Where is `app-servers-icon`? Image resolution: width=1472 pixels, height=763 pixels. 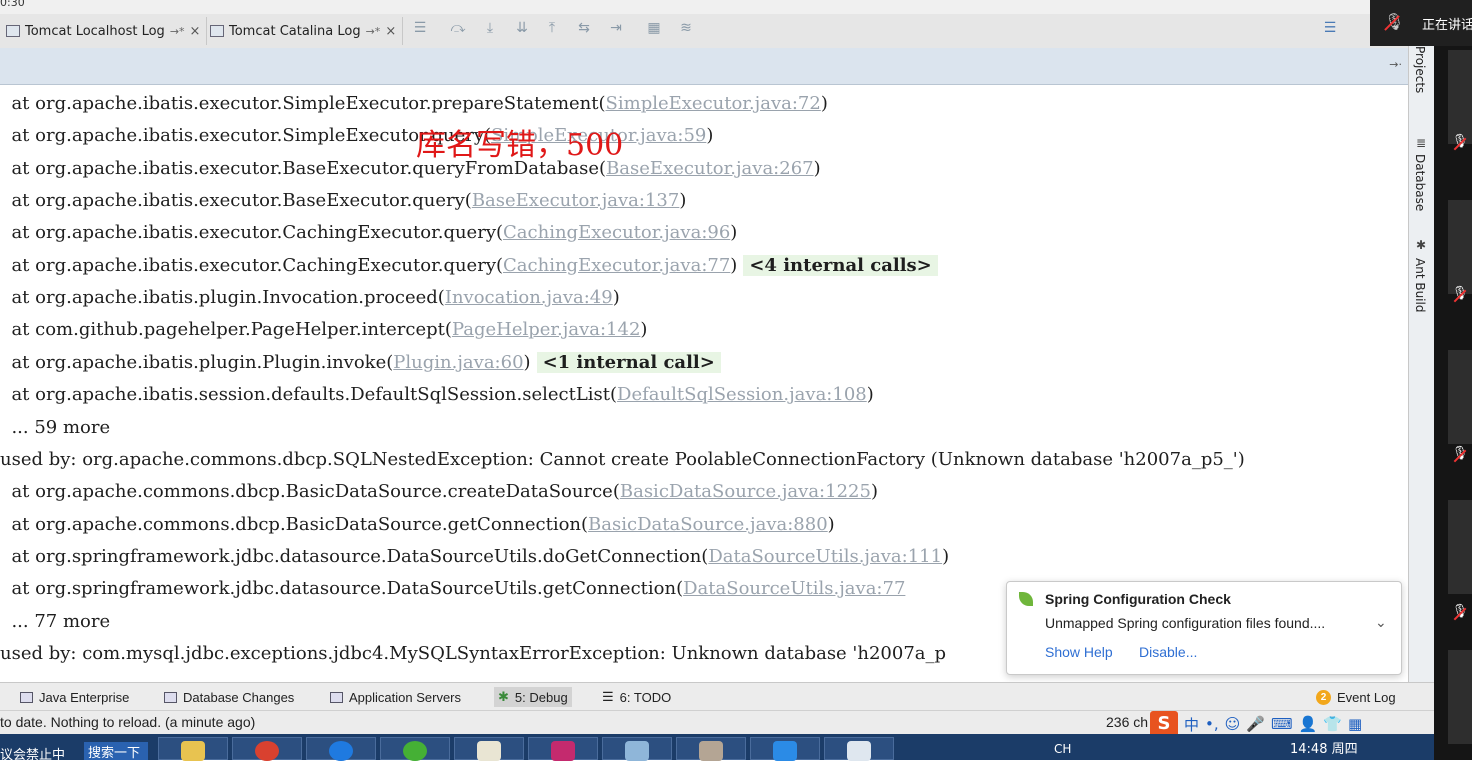
app-servers-icon is located at coordinates (336, 697).